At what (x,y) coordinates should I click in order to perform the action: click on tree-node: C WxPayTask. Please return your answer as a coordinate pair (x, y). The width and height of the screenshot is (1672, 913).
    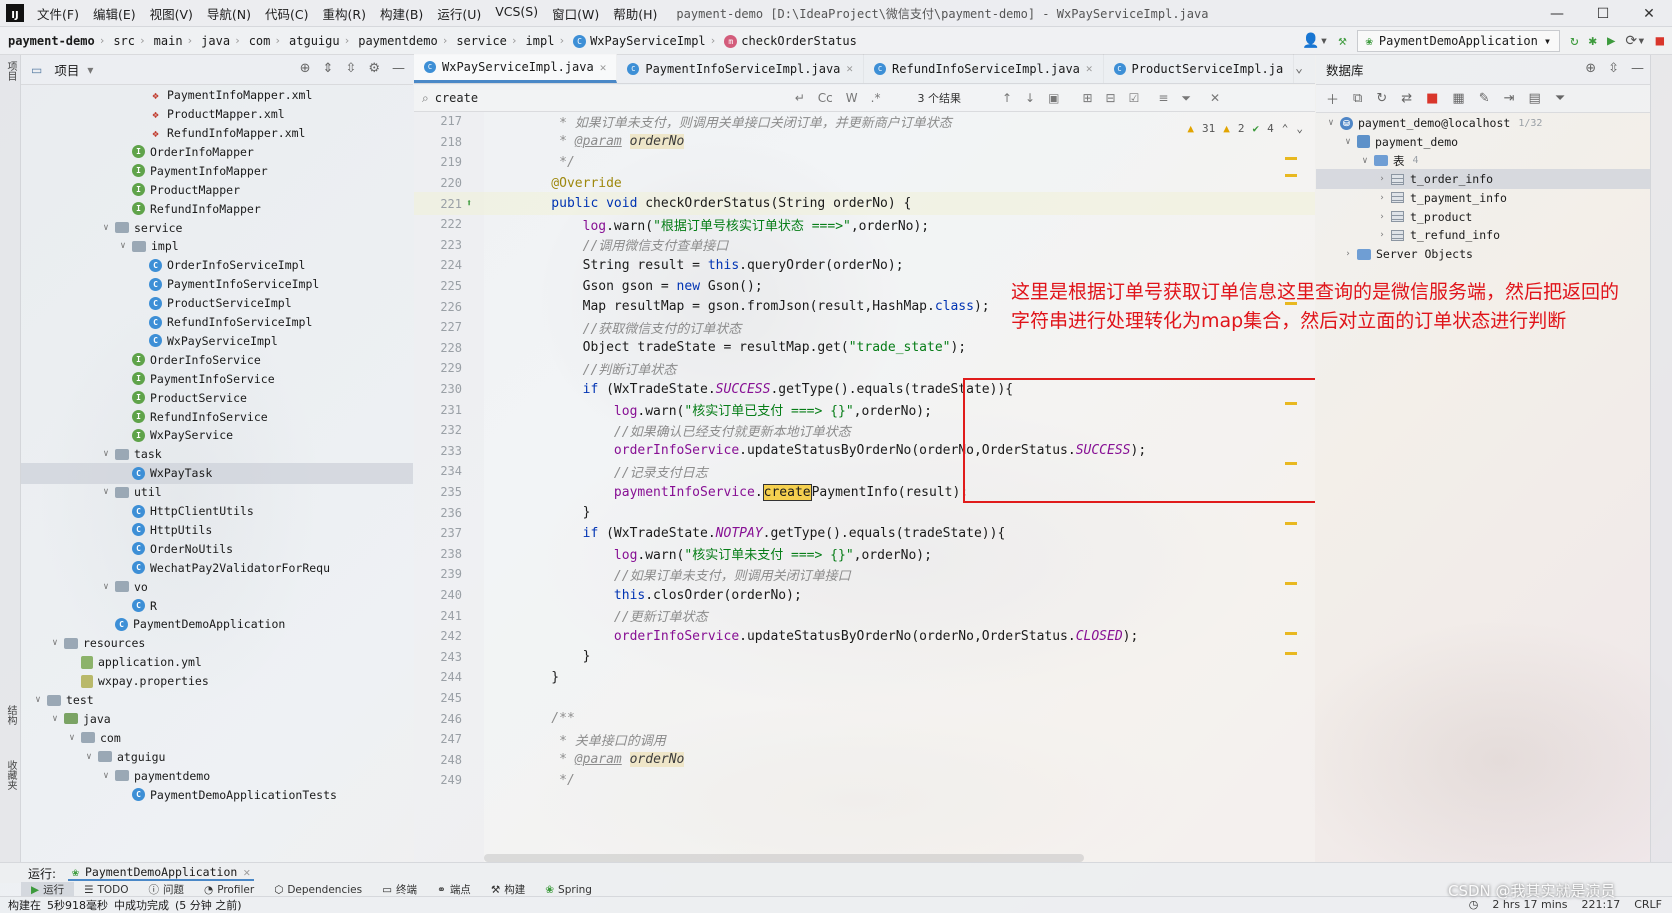
    Looking at the image, I should click on (217, 473).